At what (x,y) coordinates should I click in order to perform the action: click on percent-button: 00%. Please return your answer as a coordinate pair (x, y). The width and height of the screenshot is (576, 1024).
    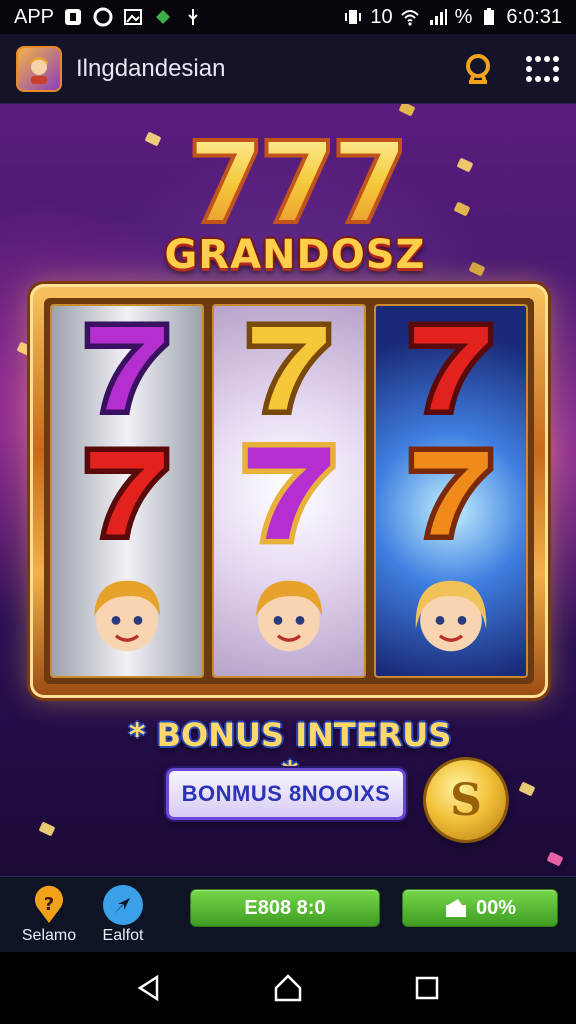
    Looking at the image, I should click on (480, 908).